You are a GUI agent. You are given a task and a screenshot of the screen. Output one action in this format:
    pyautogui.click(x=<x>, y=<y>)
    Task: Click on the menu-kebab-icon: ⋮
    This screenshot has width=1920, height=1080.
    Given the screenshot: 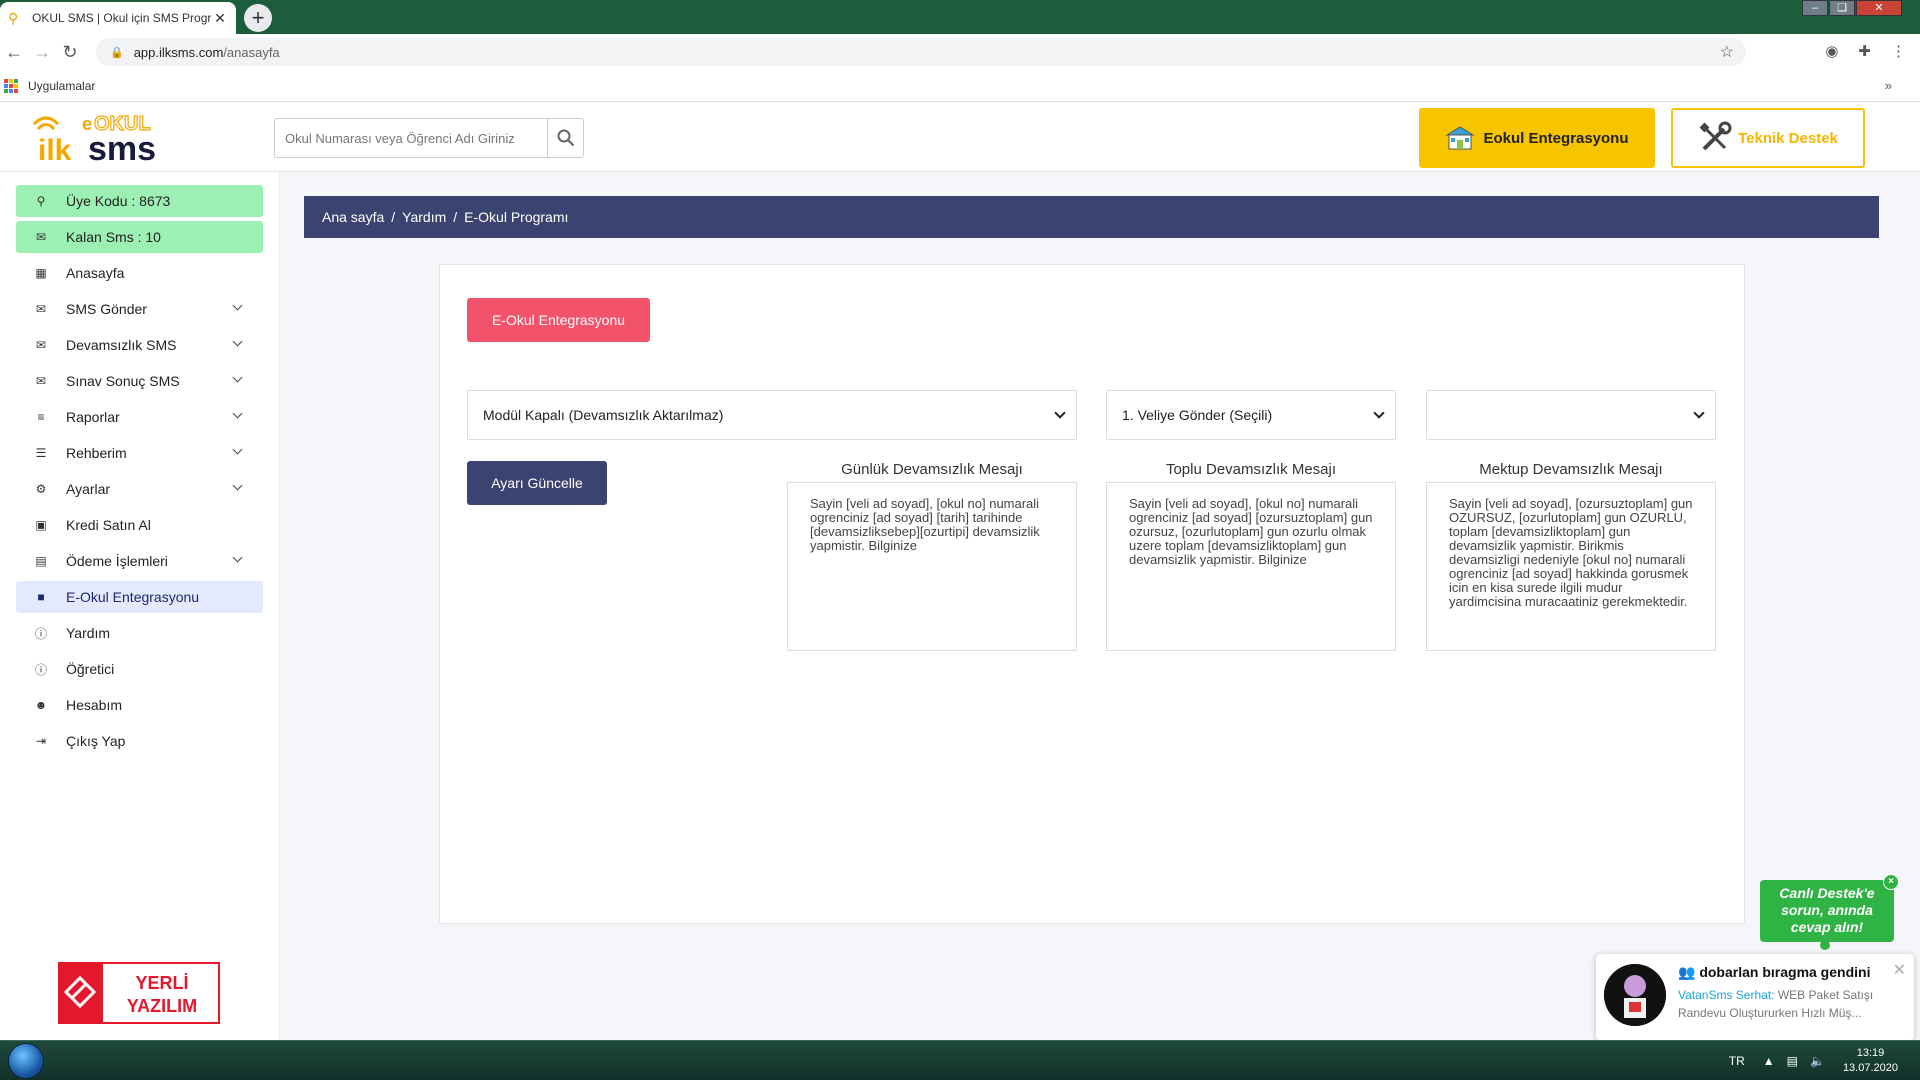 What is the action you would take?
    pyautogui.click(x=1898, y=51)
    